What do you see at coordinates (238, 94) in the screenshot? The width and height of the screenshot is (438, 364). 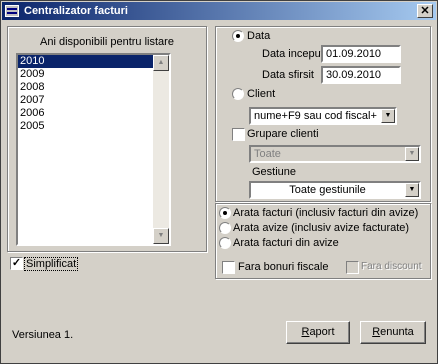 I see `client-radio` at bounding box center [238, 94].